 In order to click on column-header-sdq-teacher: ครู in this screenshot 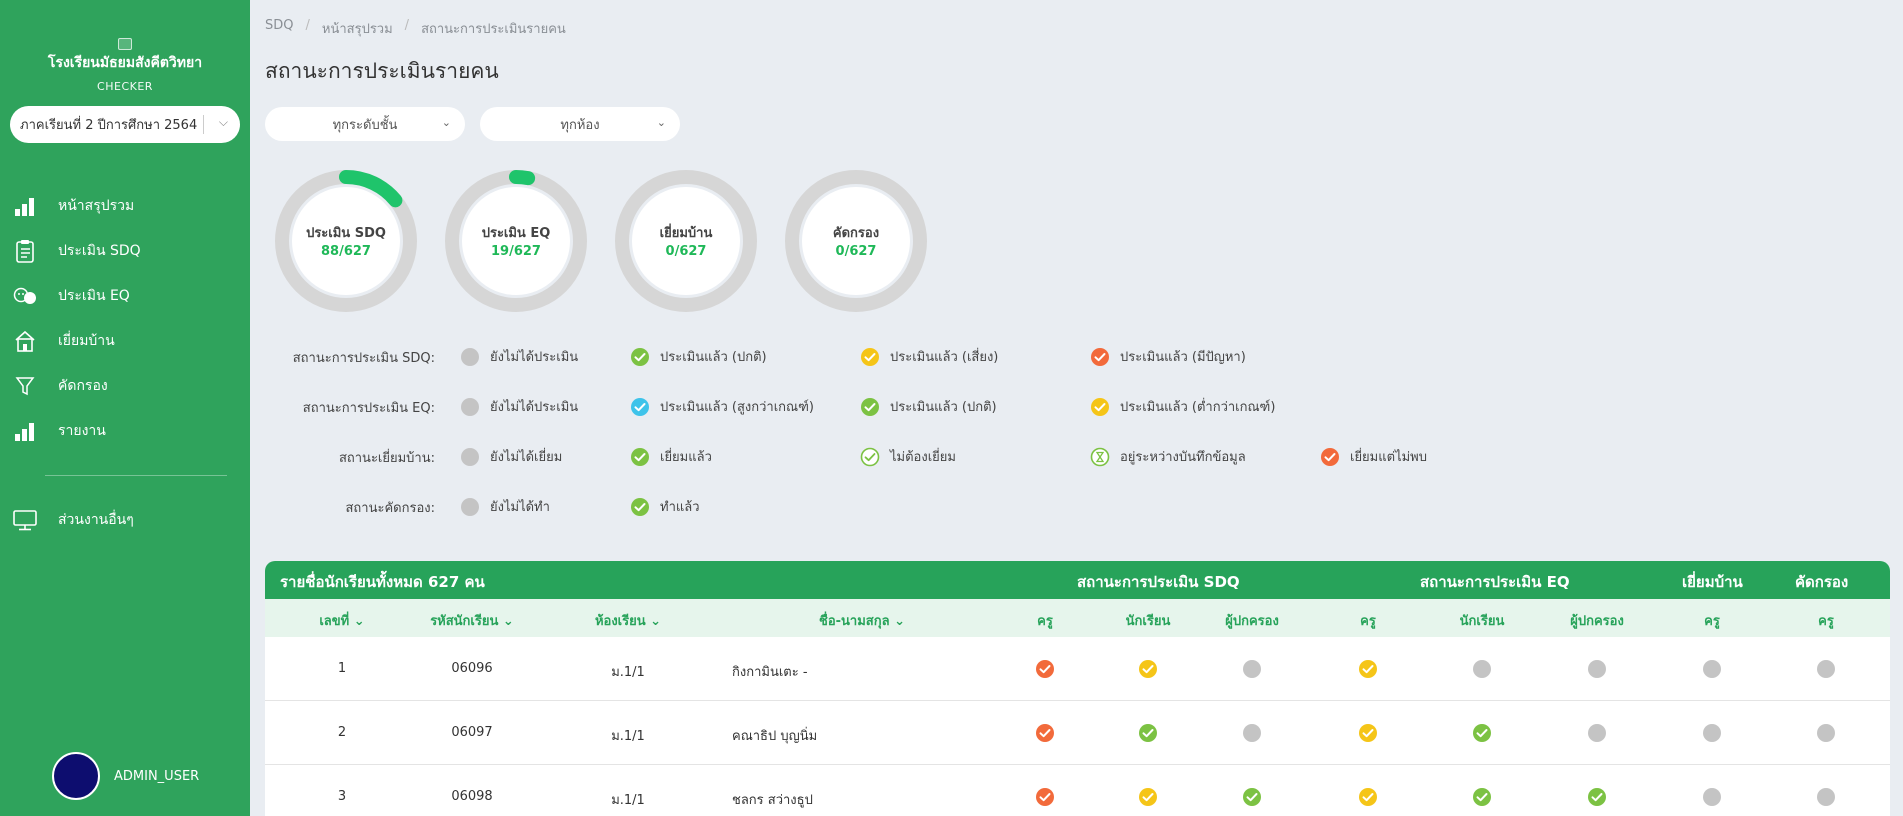, I will do `click(1045, 621)`.